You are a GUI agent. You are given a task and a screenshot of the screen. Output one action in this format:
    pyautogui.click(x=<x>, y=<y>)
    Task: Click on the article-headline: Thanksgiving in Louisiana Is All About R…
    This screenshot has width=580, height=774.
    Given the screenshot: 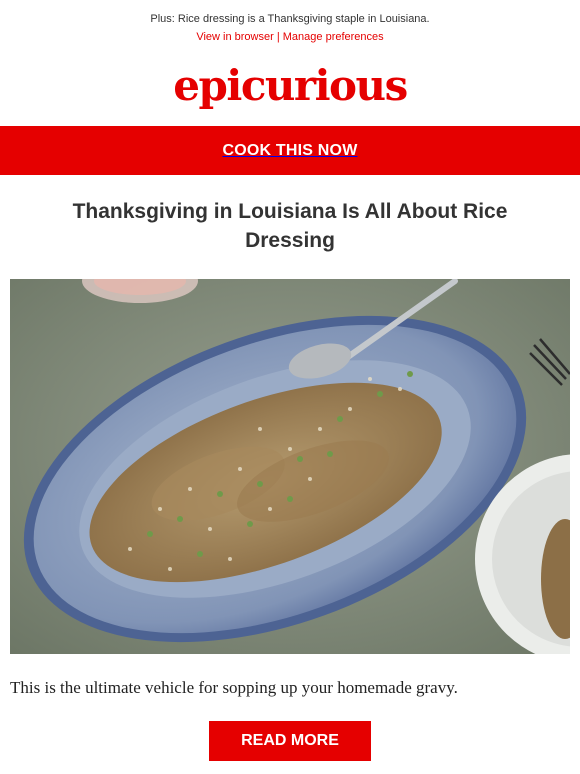 What is the action you would take?
    pyautogui.click(x=290, y=226)
    